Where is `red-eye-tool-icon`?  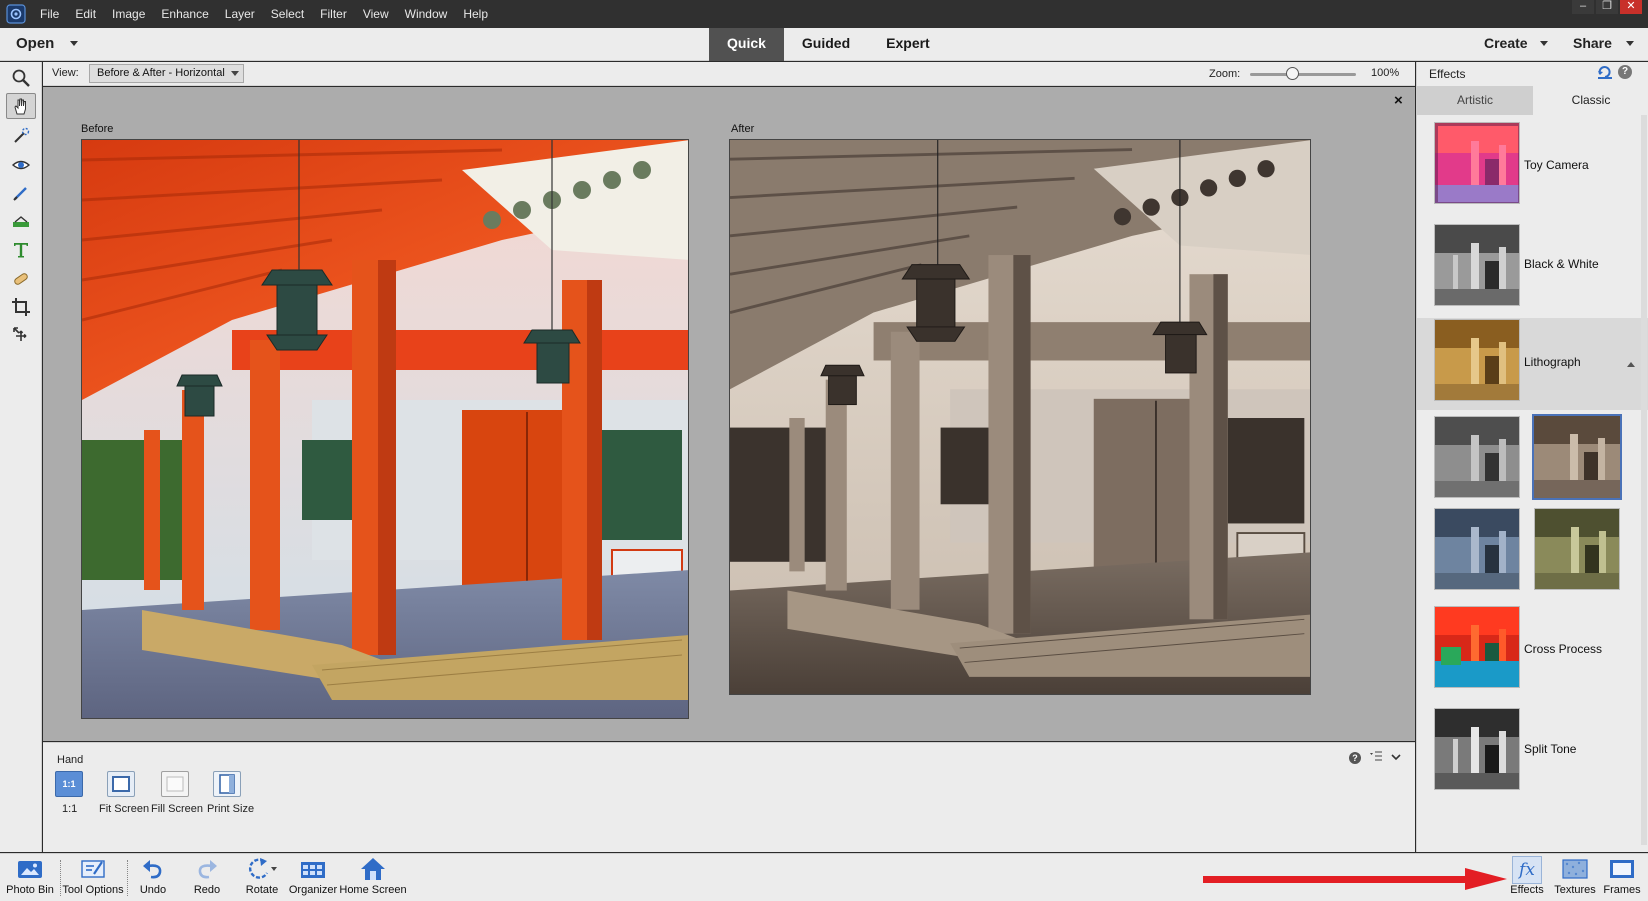
red-eye-tool-icon is located at coordinates (21, 165).